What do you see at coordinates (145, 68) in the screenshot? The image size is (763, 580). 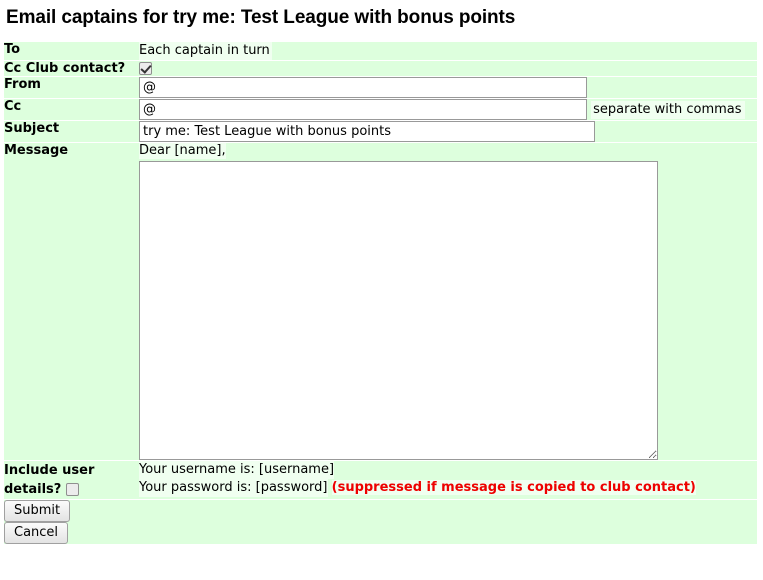 I see `cc-club-contact-checkbox` at bounding box center [145, 68].